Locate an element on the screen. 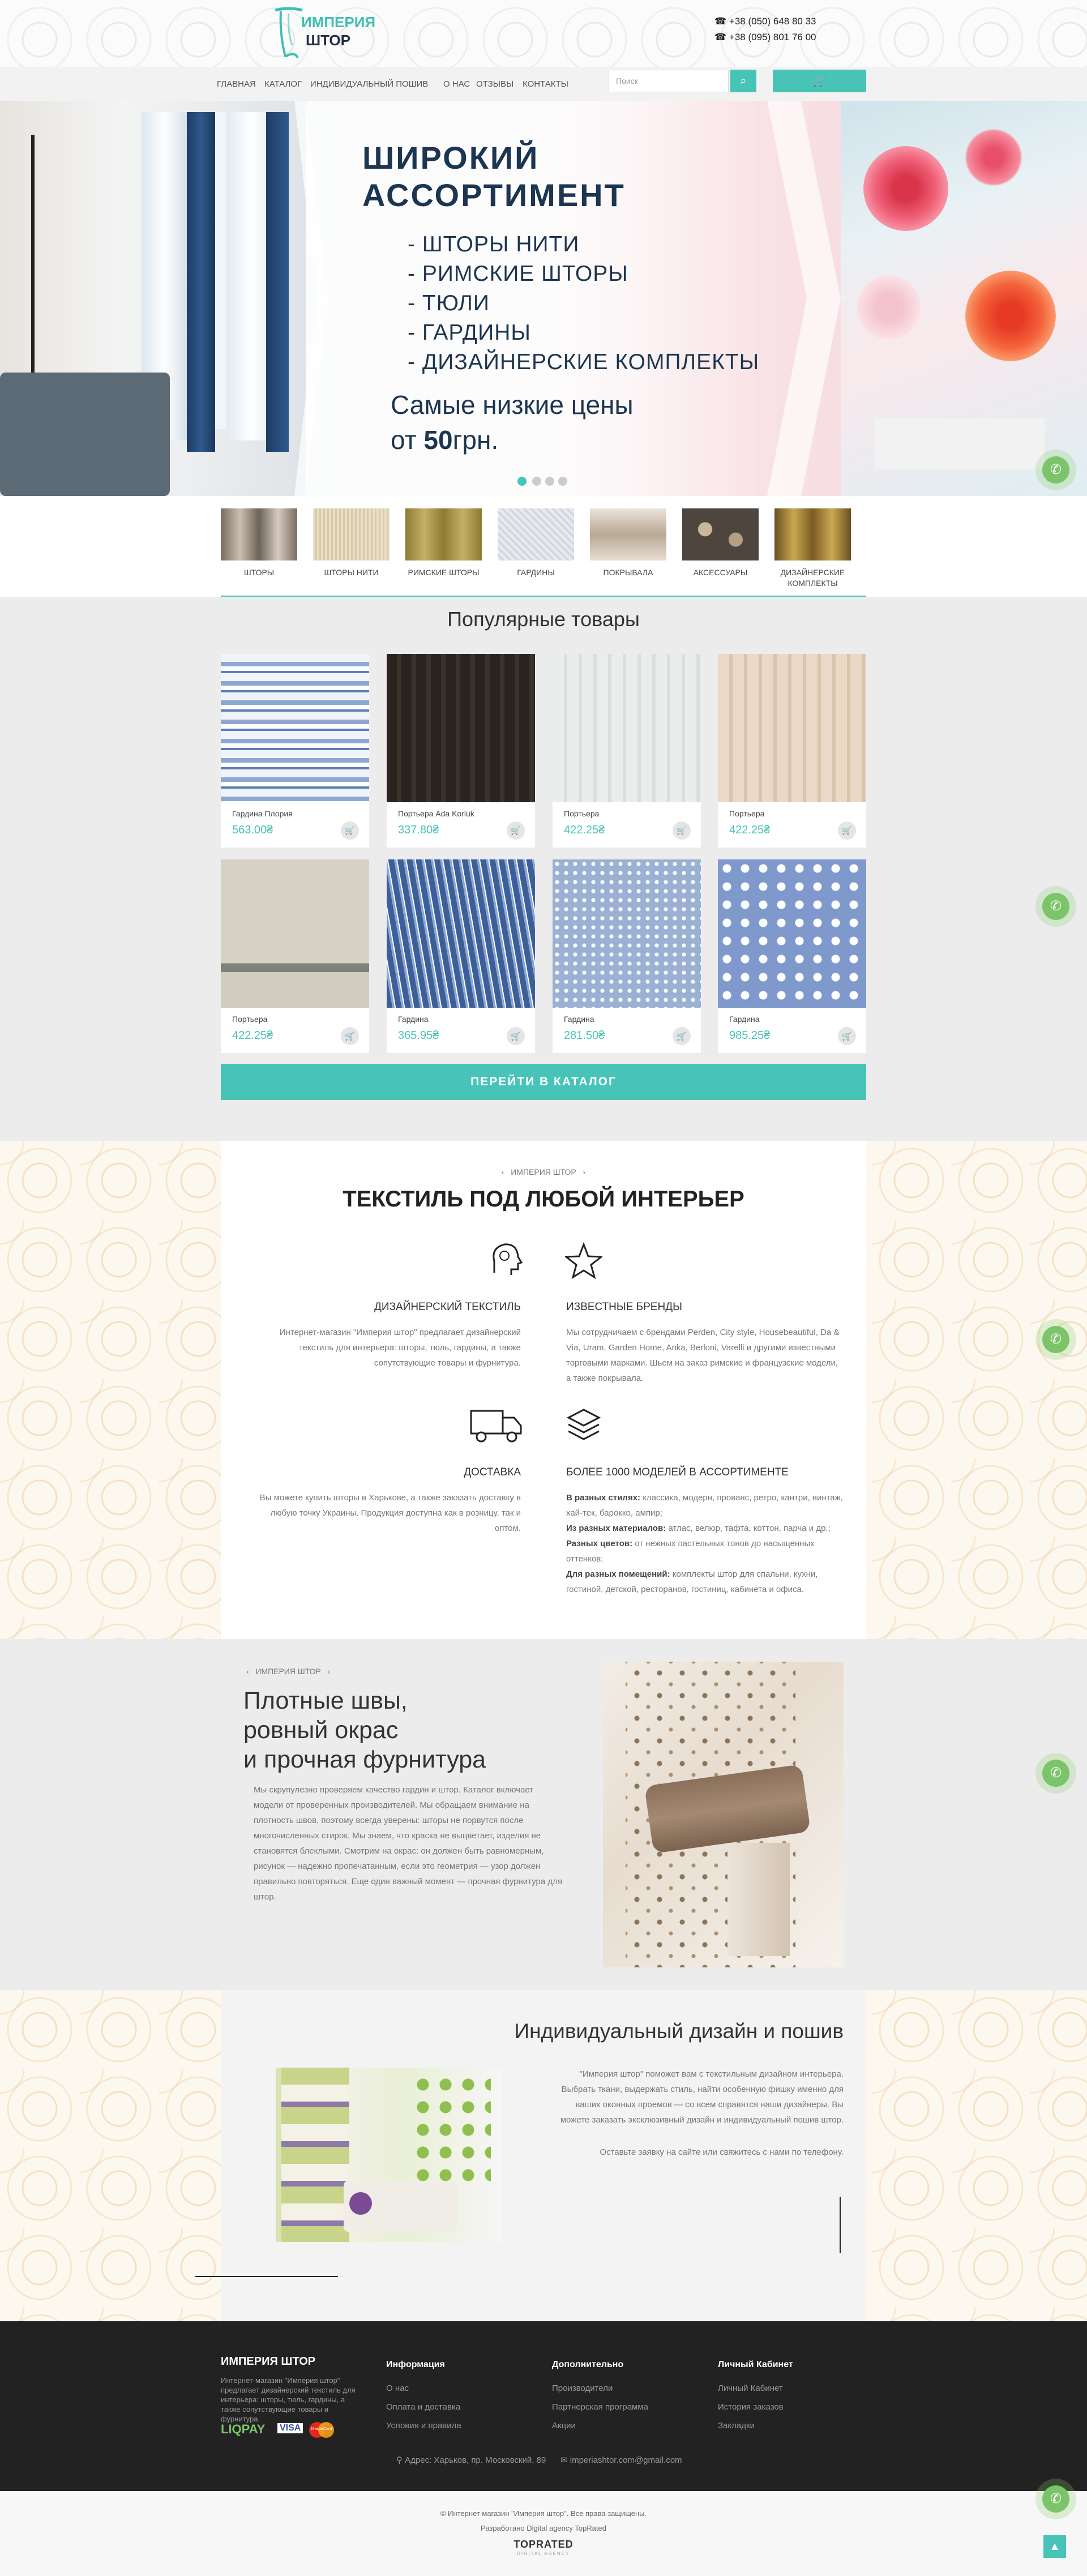  nav-item-contacts: КОНТАКТЫ is located at coordinates (545, 84).